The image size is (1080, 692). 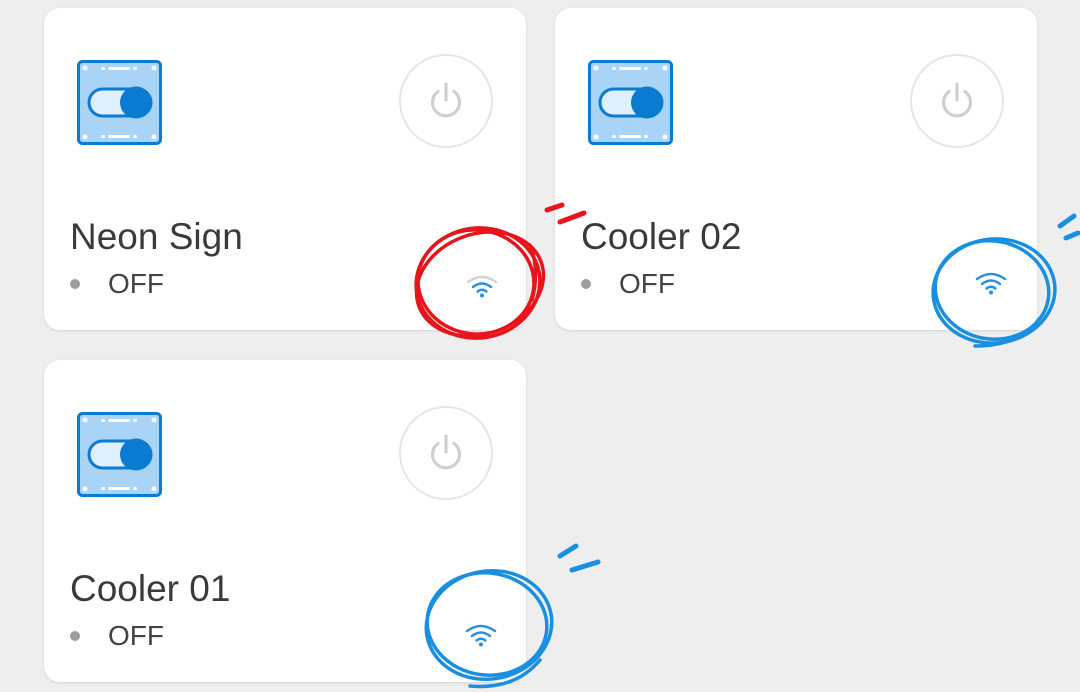 I want to click on device-name: Cooler 02, so click(x=661, y=236).